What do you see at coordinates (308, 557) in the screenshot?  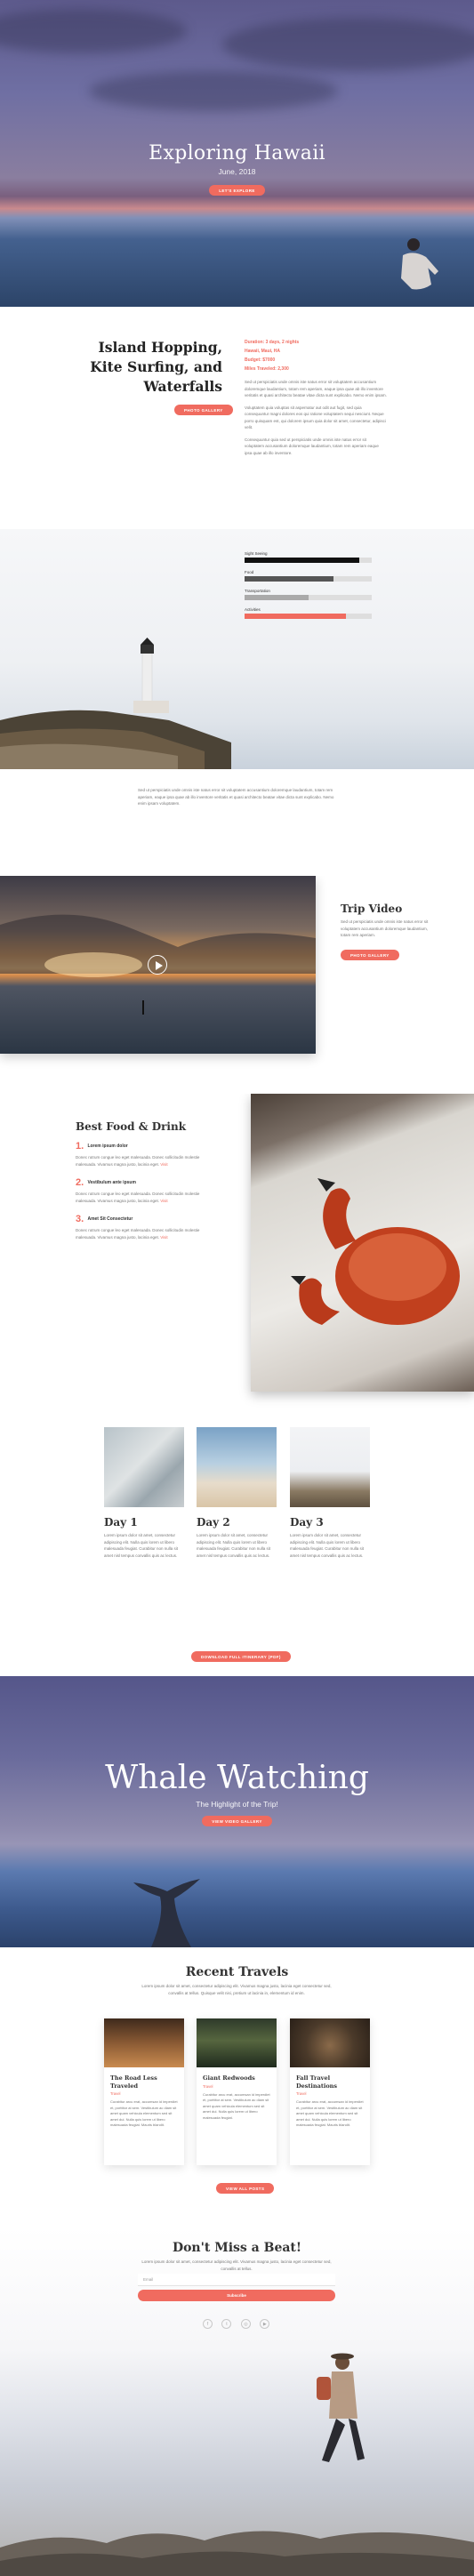 I see `bar-sight-seeing: Sight Seeing` at bounding box center [308, 557].